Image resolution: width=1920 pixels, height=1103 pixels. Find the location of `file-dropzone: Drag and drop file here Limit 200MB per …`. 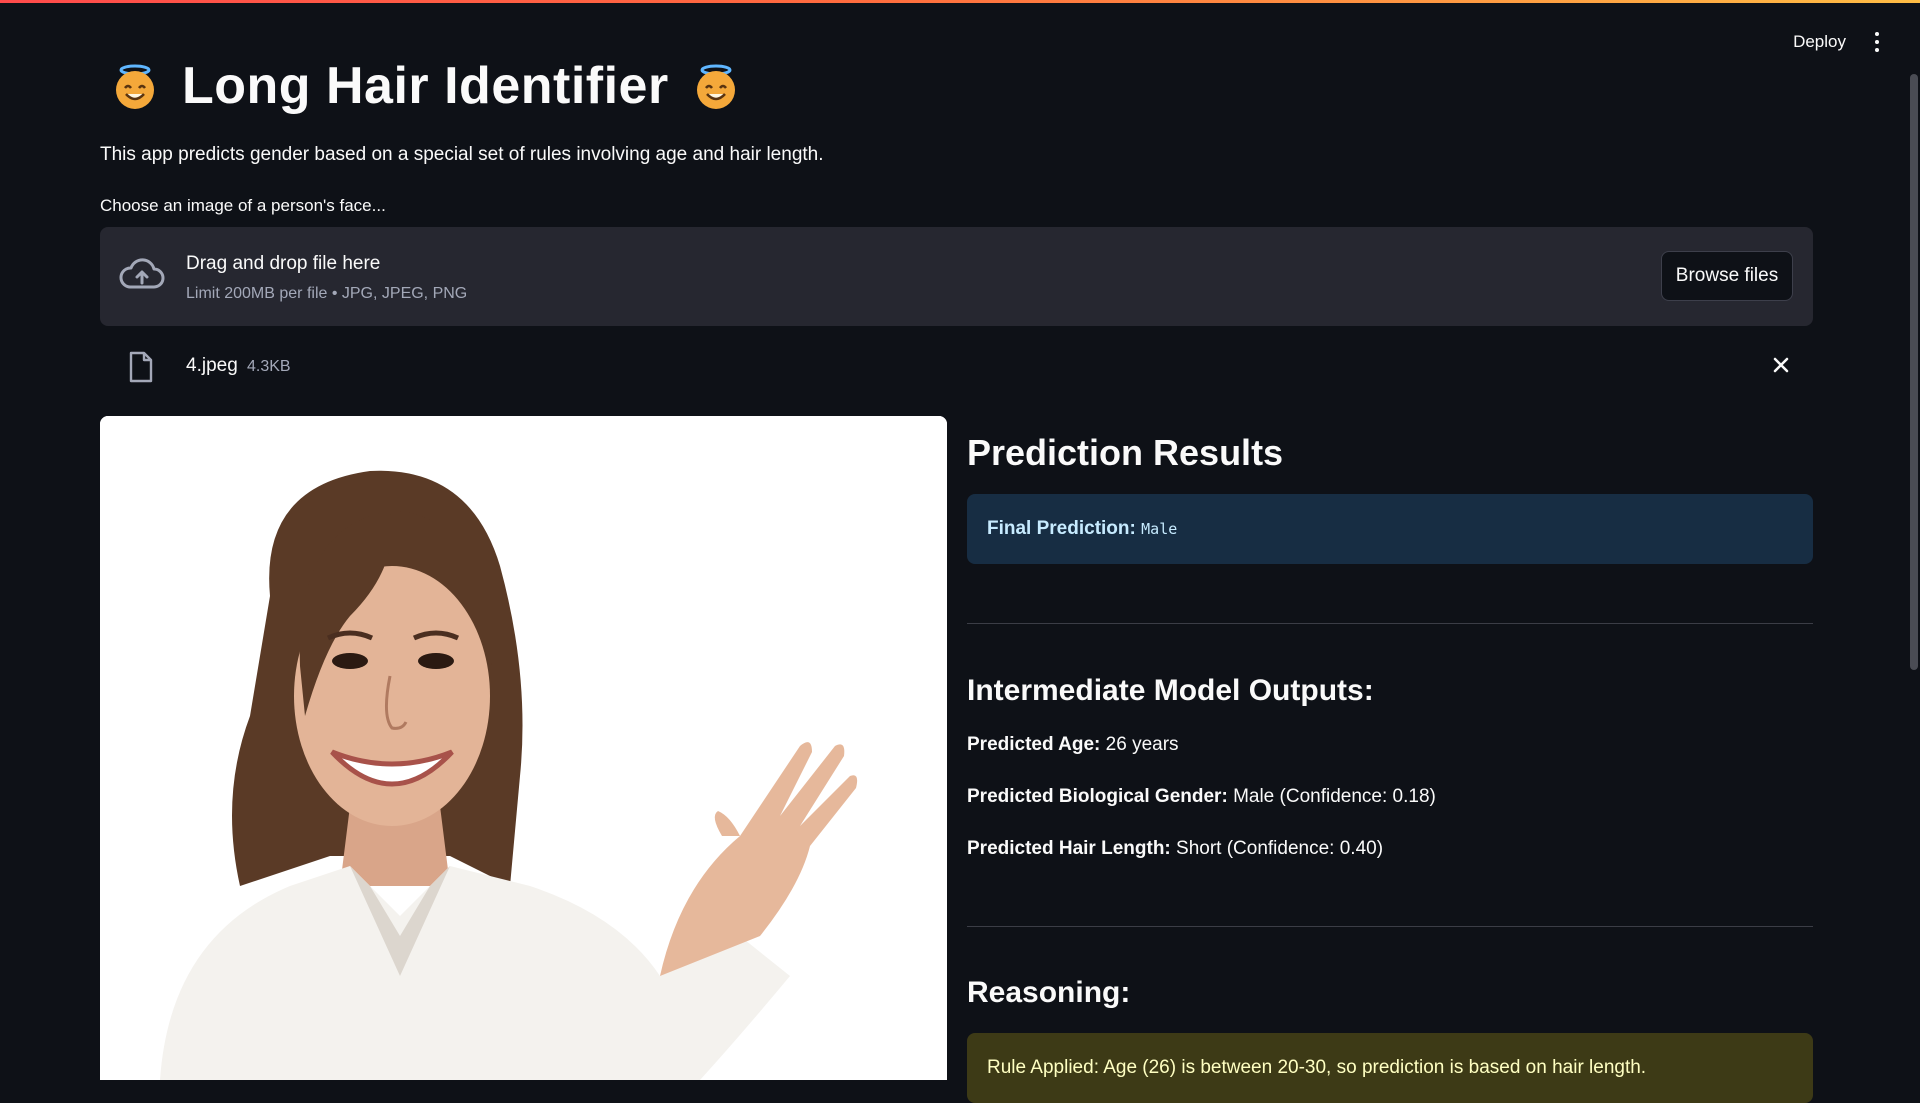

file-dropzone: Drag and drop file here Limit 200MB per … is located at coordinates (956, 276).